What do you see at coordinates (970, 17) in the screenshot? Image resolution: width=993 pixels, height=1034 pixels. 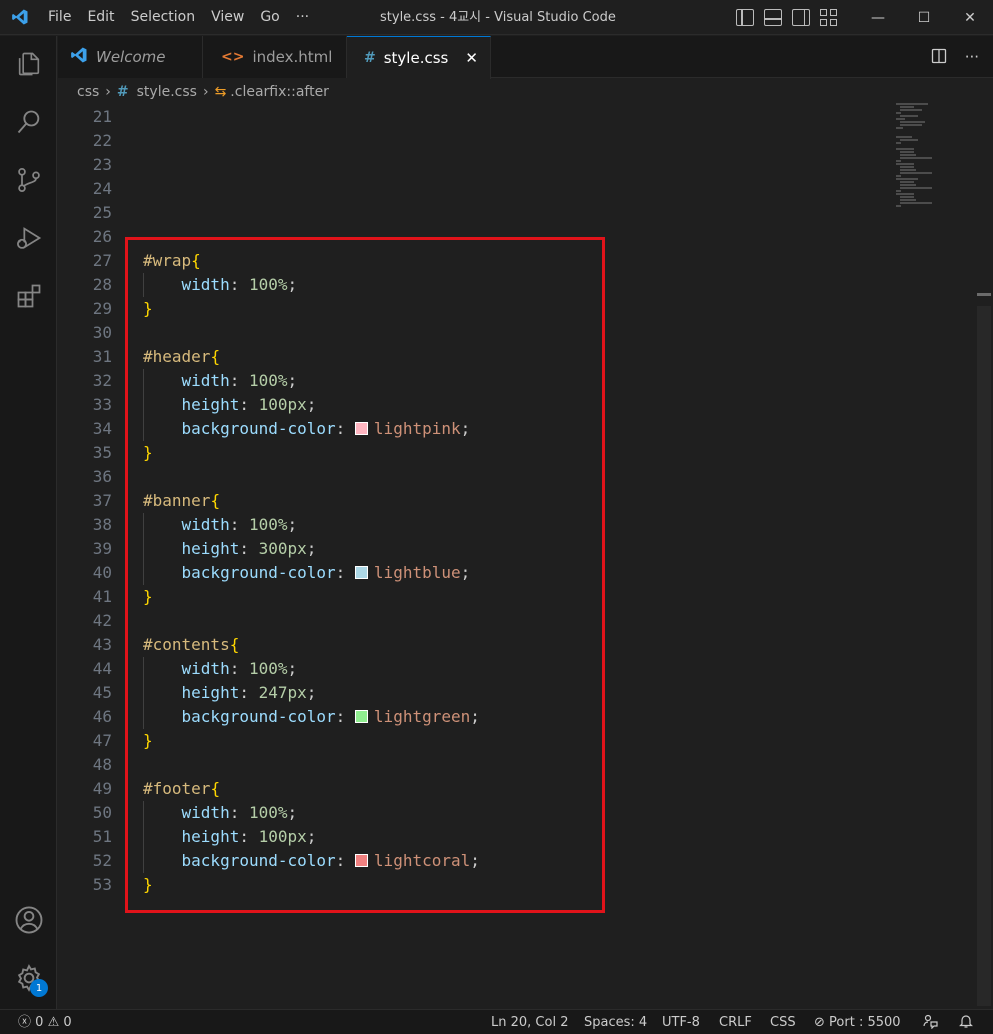 I see `close-window-icon: ✕` at bounding box center [970, 17].